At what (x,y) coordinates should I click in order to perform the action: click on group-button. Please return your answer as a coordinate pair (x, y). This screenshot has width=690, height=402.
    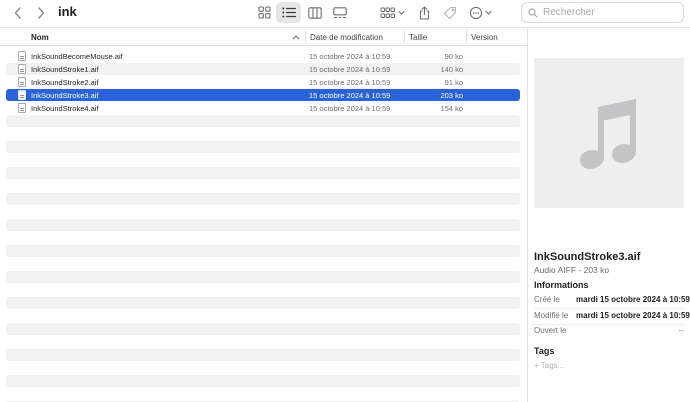
    Looking at the image, I should click on (393, 12).